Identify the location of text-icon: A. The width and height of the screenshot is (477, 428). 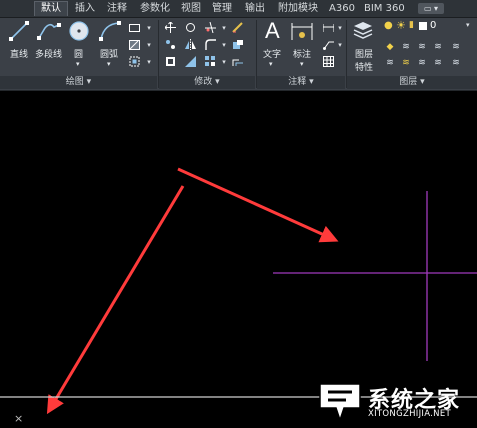
(272, 30).